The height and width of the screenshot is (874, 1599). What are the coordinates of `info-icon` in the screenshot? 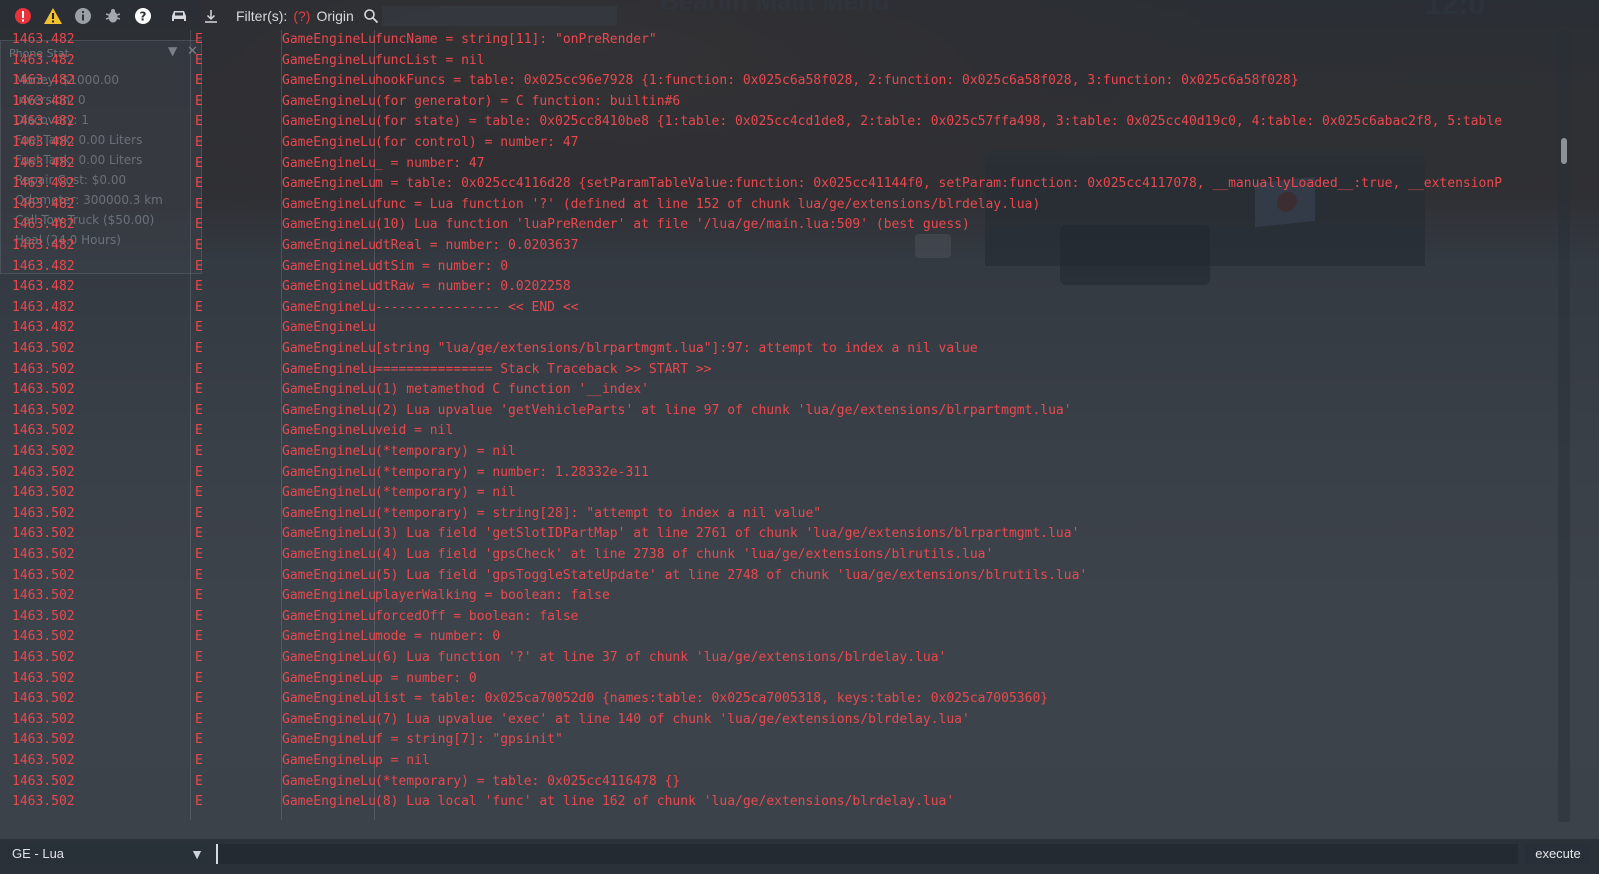 It's located at (83, 16).